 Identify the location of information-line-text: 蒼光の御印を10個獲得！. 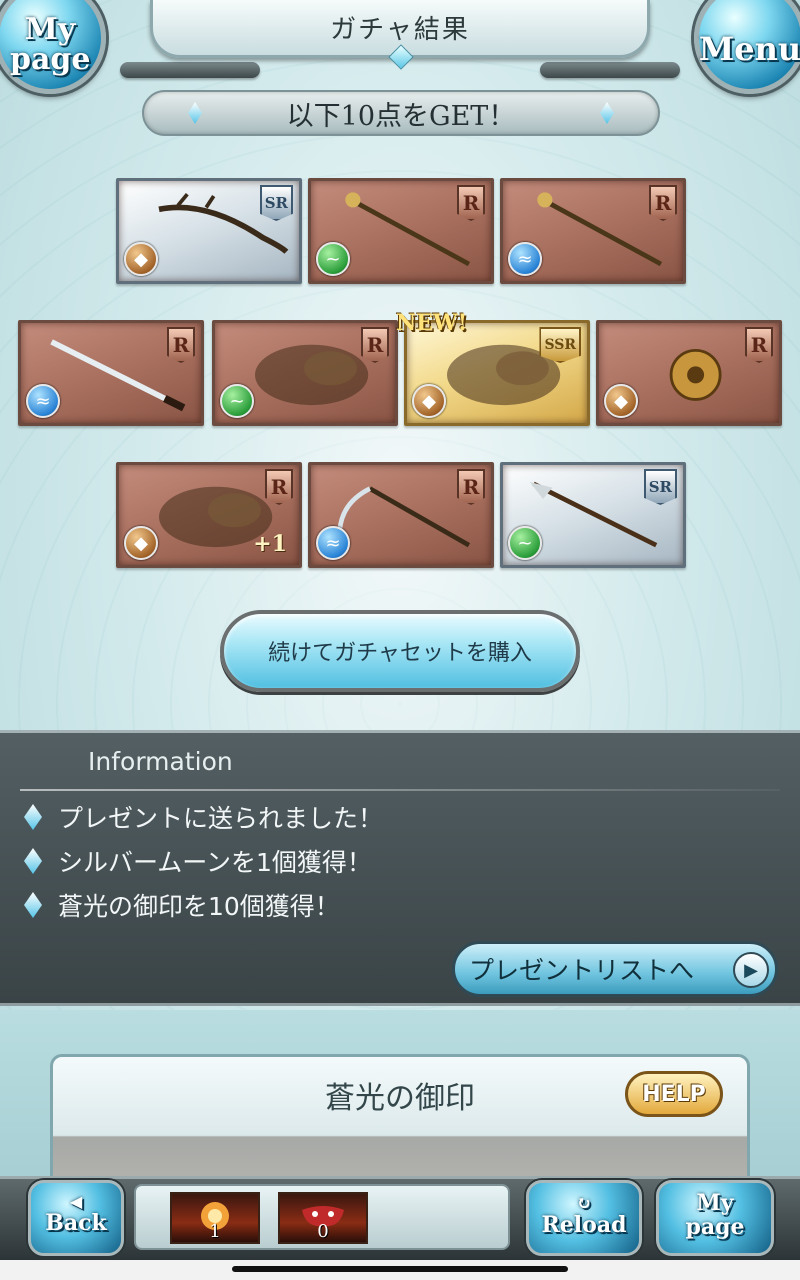
(199, 906).